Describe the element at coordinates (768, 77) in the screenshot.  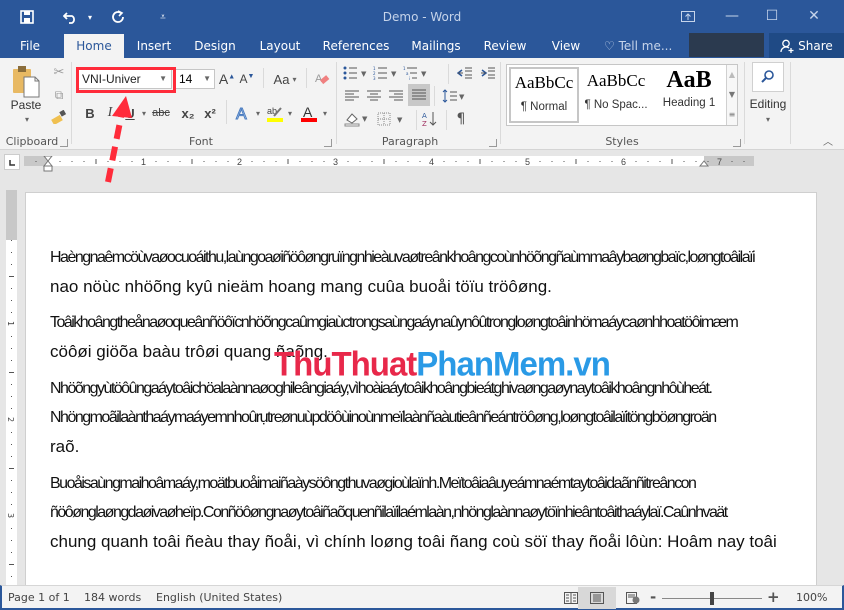
I see `find-button` at that location.